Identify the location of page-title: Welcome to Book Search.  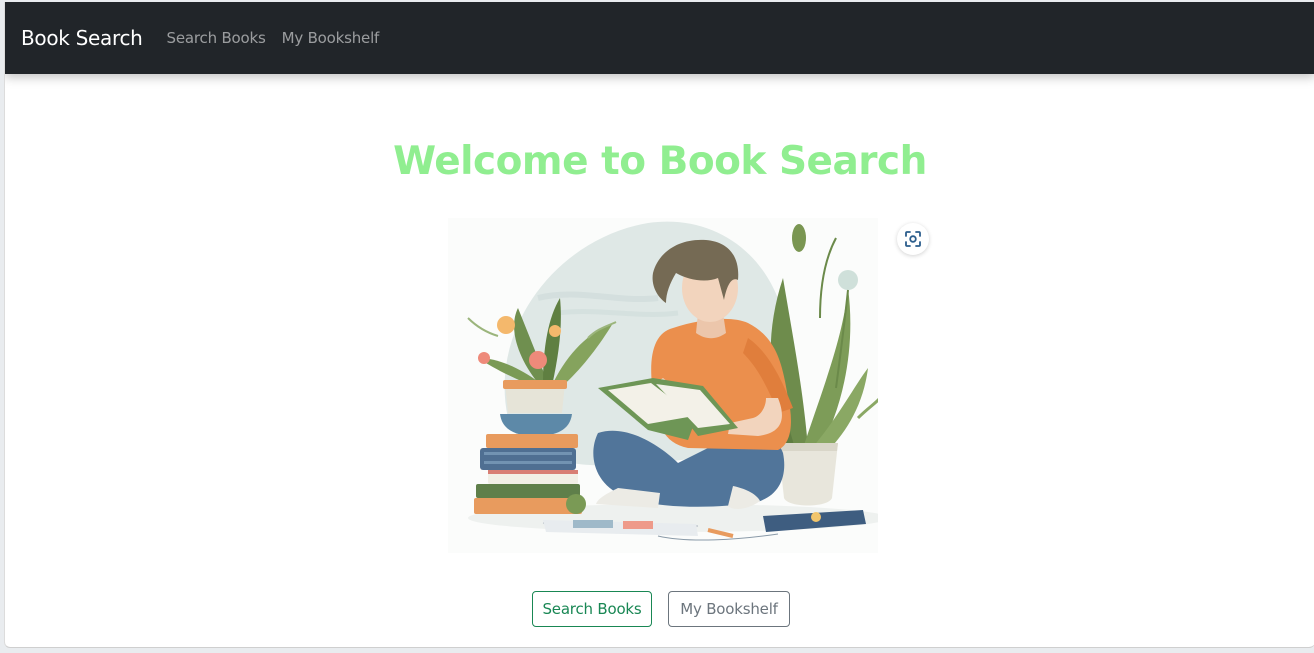
(660, 161).